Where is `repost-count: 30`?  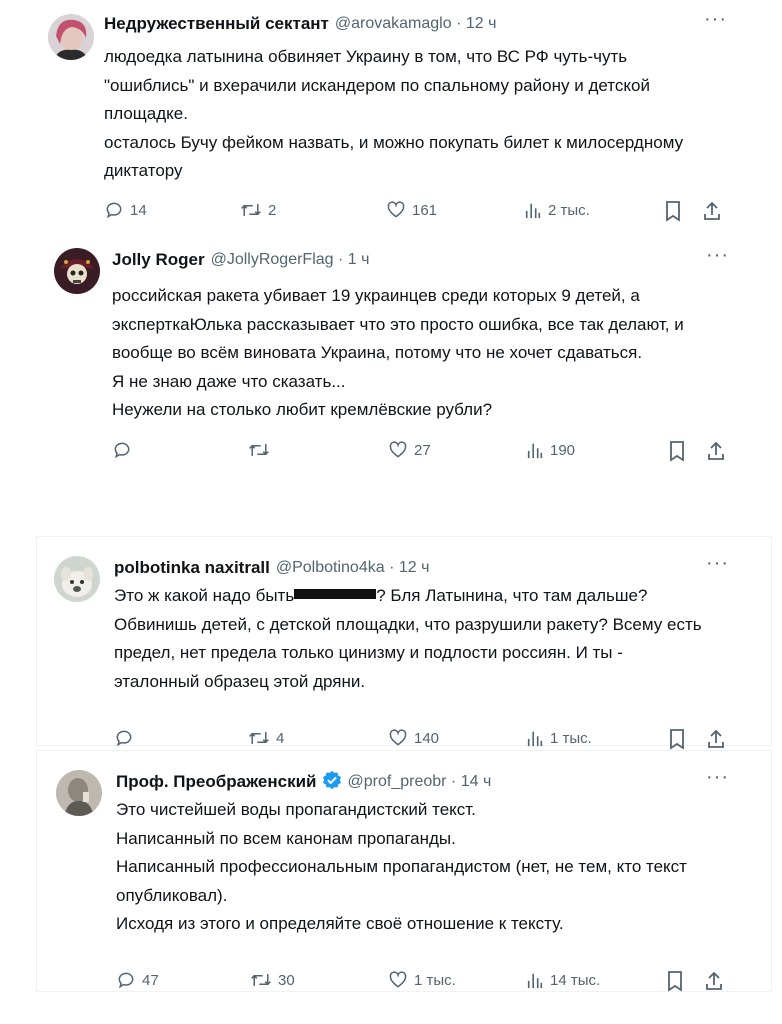
repost-count: 30 is located at coordinates (286, 980).